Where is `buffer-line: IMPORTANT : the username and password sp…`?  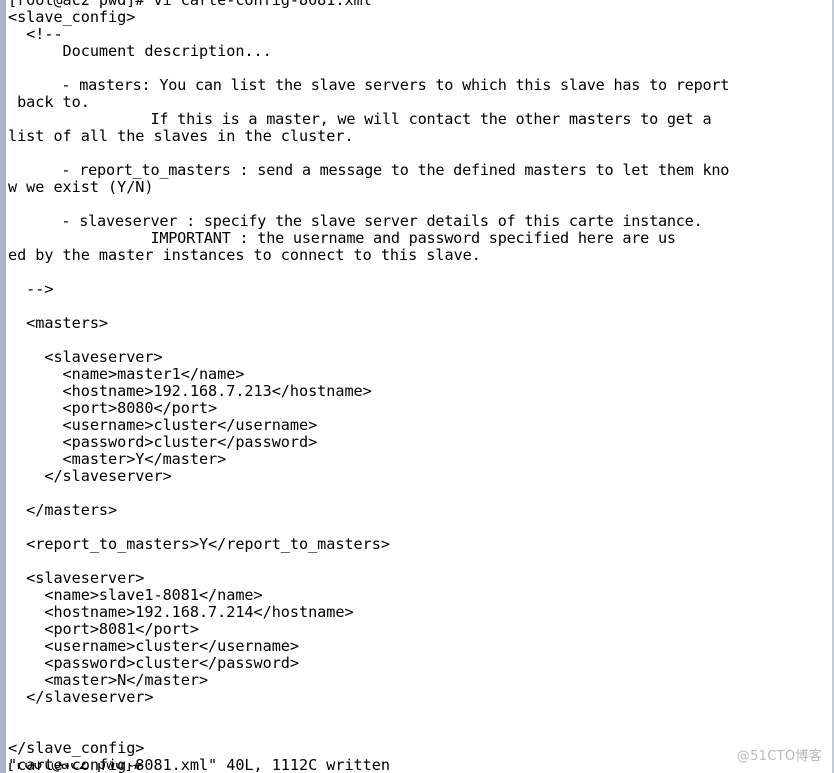 buffer-line: IMPORTANT : the username and password sp… is located at coordinates (342, 238).